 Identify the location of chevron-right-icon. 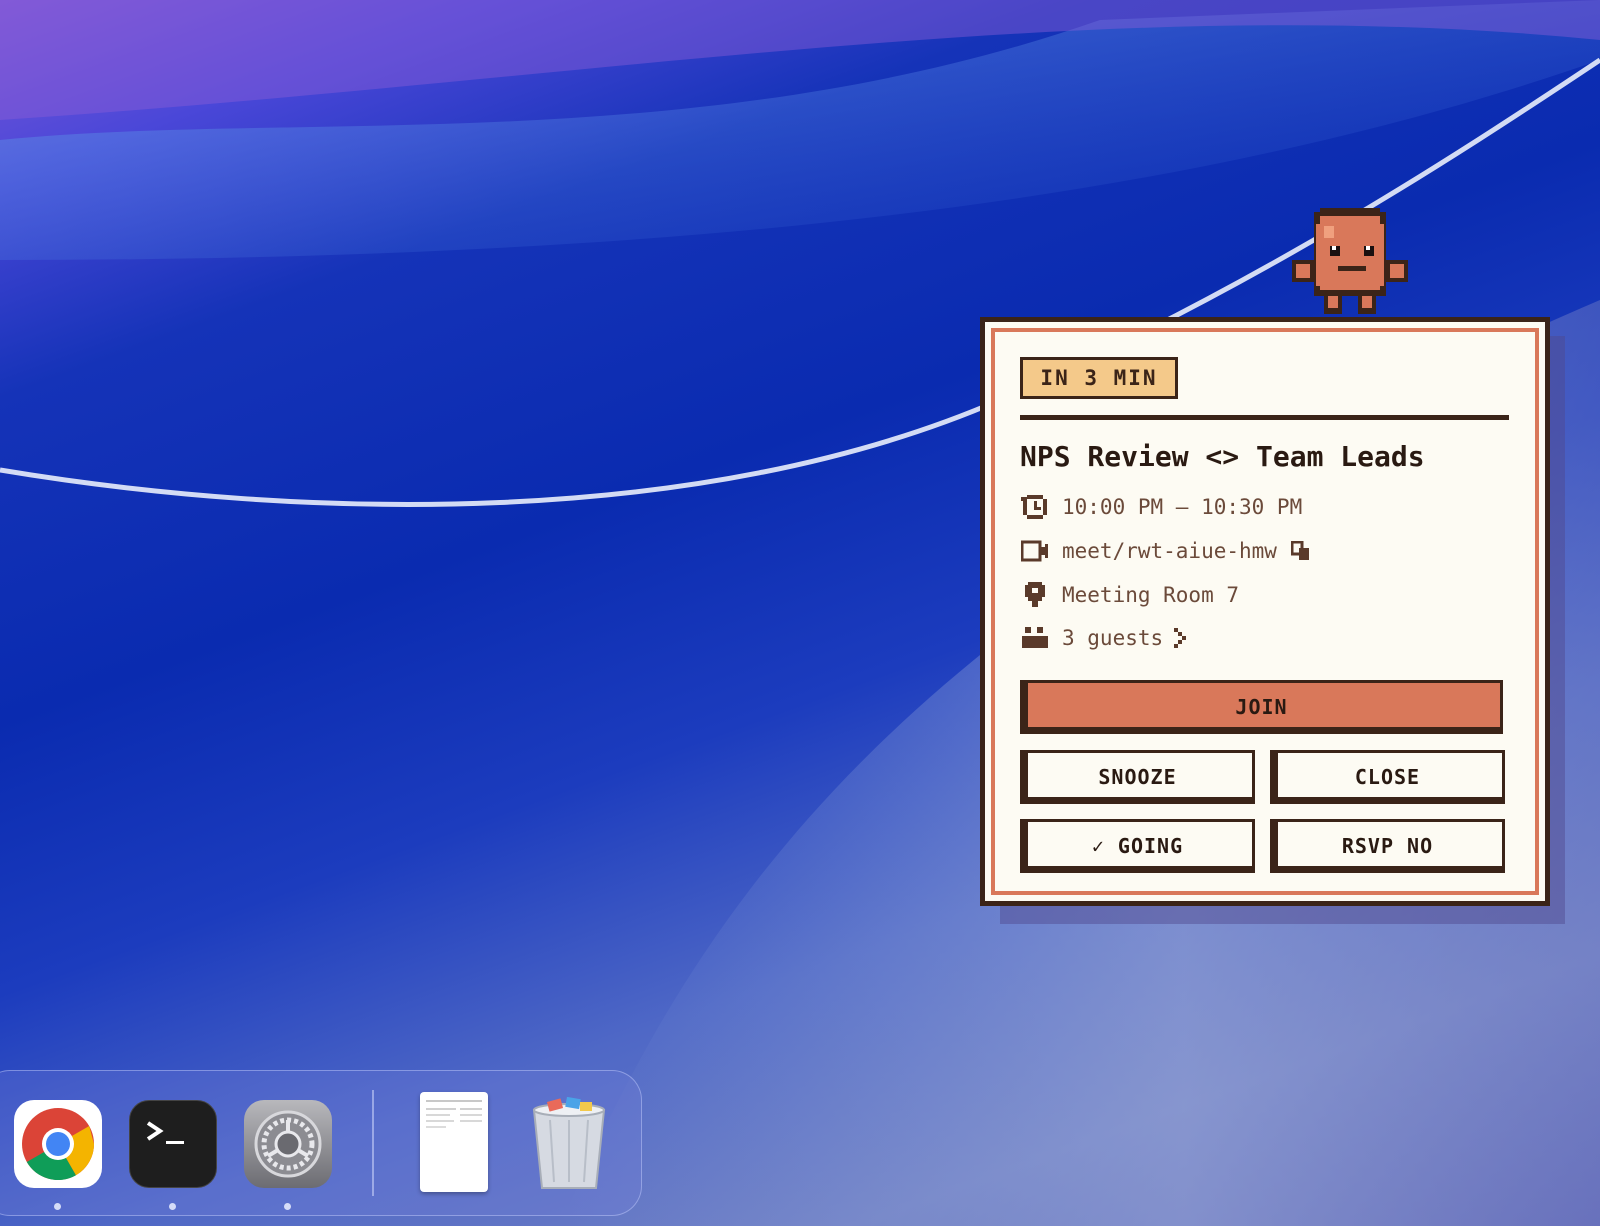
(1180, 638).